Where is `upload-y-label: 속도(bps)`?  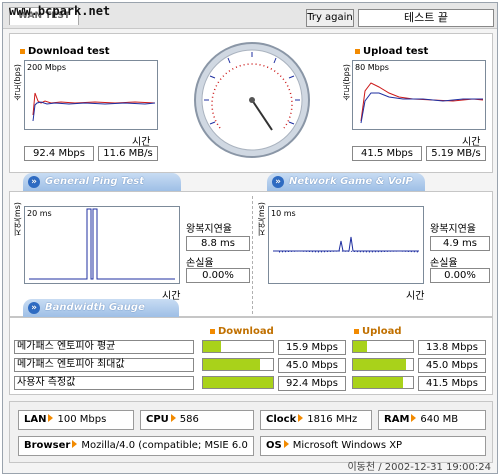 upload-y-label: 속도(bps) is located at coordinates (346, 82).